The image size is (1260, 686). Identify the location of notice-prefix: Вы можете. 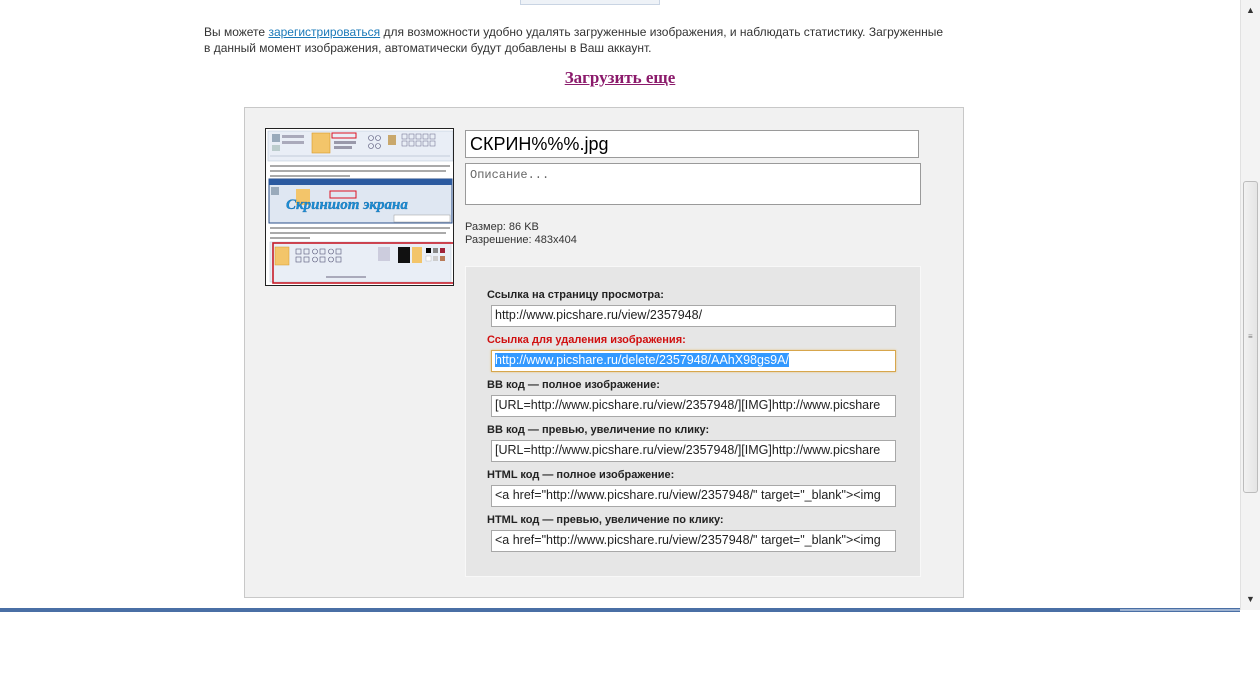
(236, 32).